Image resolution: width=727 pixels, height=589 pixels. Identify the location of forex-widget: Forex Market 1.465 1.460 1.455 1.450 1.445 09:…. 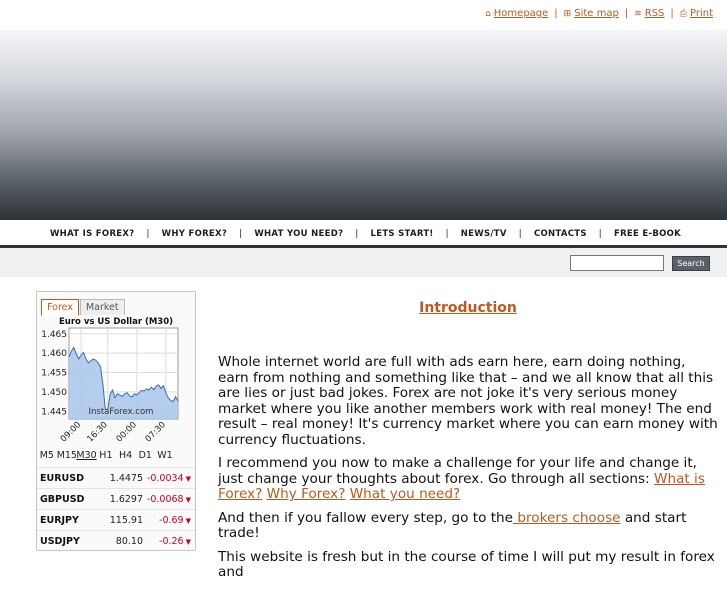
(116, 421).